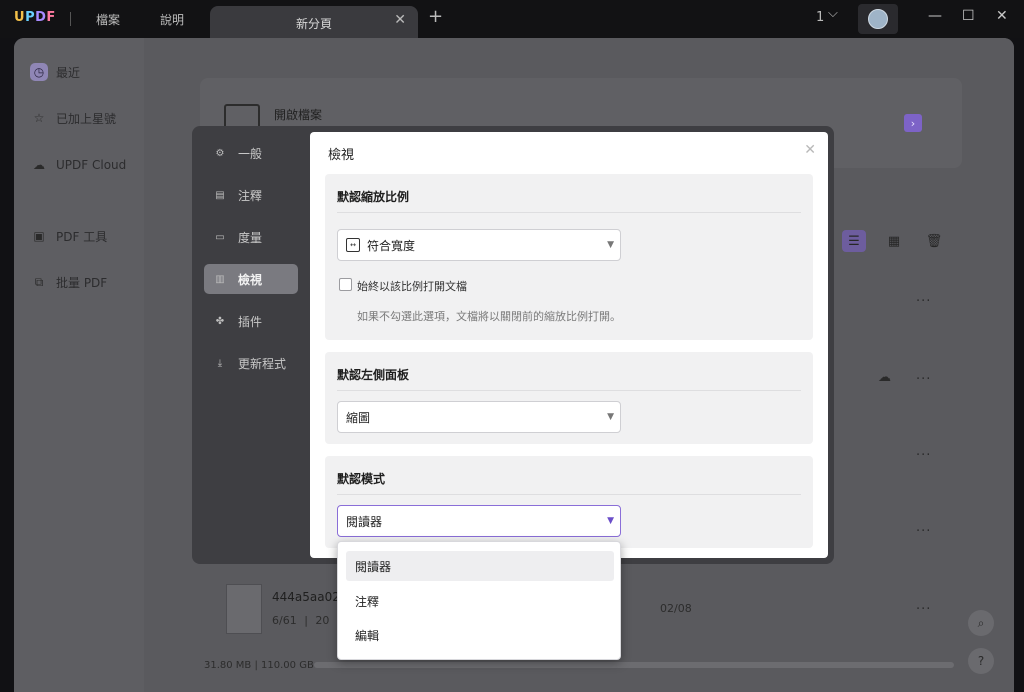 The image size is (1024, 692). I want to click on prefs-nav-label: 注釋, so click(250, 195).